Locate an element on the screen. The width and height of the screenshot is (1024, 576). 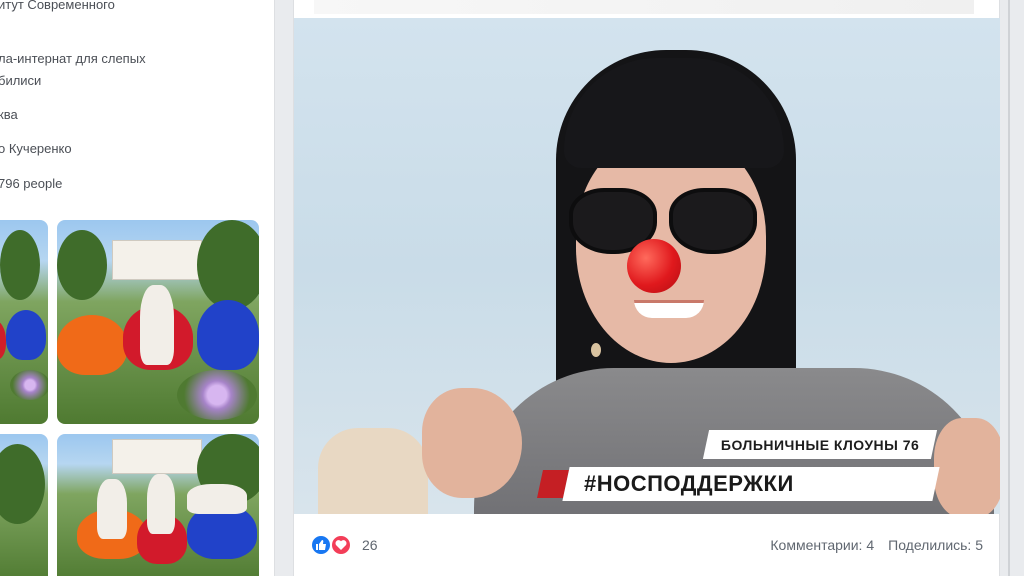
sidebar-info-row: билиси is located at coordinates (20, 81).